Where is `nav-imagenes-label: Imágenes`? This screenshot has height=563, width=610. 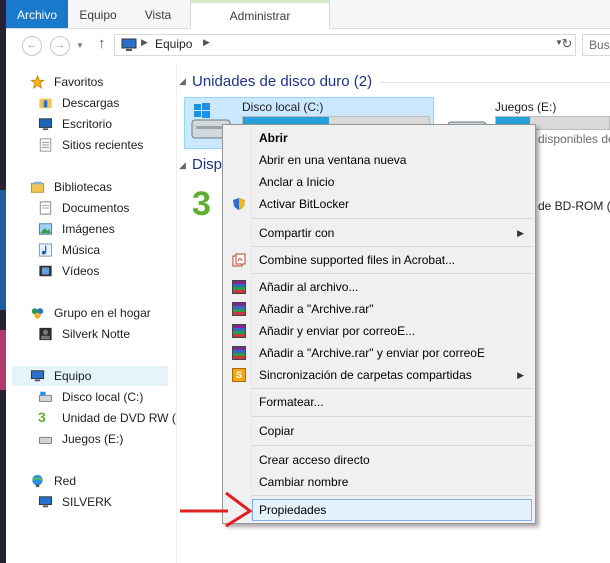
nav-imagenes-label: Imágenes is located at coordinates (88, 229).